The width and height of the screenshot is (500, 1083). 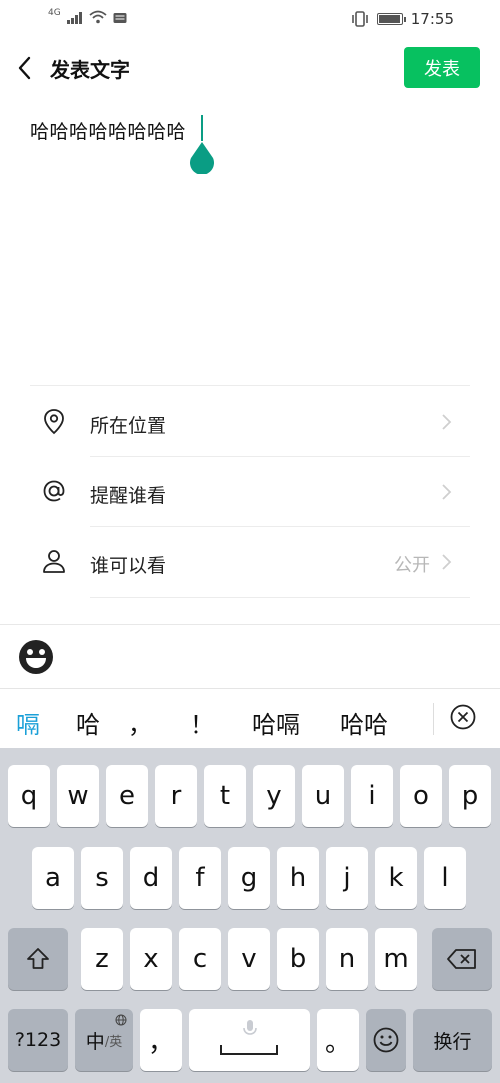 What do you see at coordinates (396, 959) in the screenshot?
I see `key-m: m` at bounding box center [396, 959].